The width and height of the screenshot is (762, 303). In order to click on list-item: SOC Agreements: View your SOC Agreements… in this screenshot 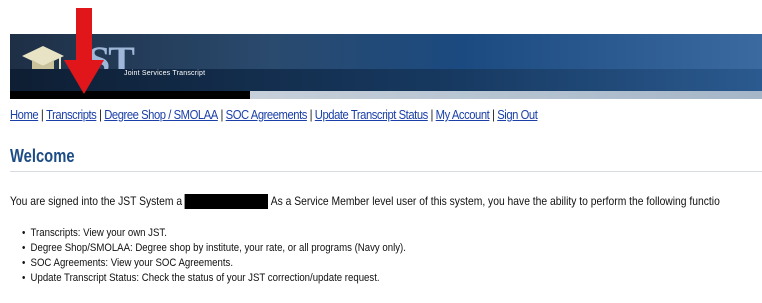, I will do `click(214, 263)`.